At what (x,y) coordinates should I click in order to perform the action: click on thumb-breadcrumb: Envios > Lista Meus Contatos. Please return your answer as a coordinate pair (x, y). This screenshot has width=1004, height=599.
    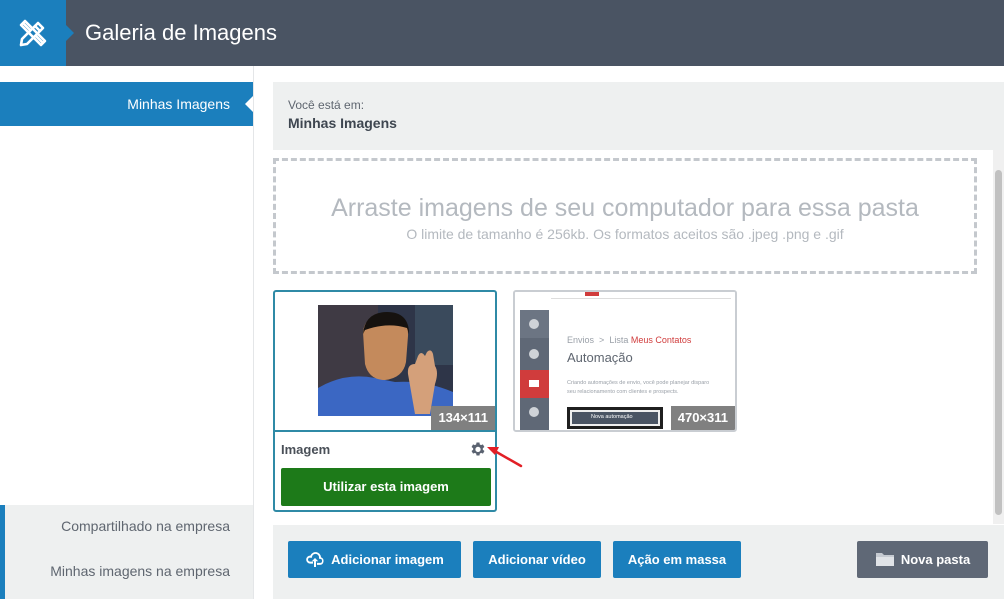
    Looking at the image, I should click on (629, 340).